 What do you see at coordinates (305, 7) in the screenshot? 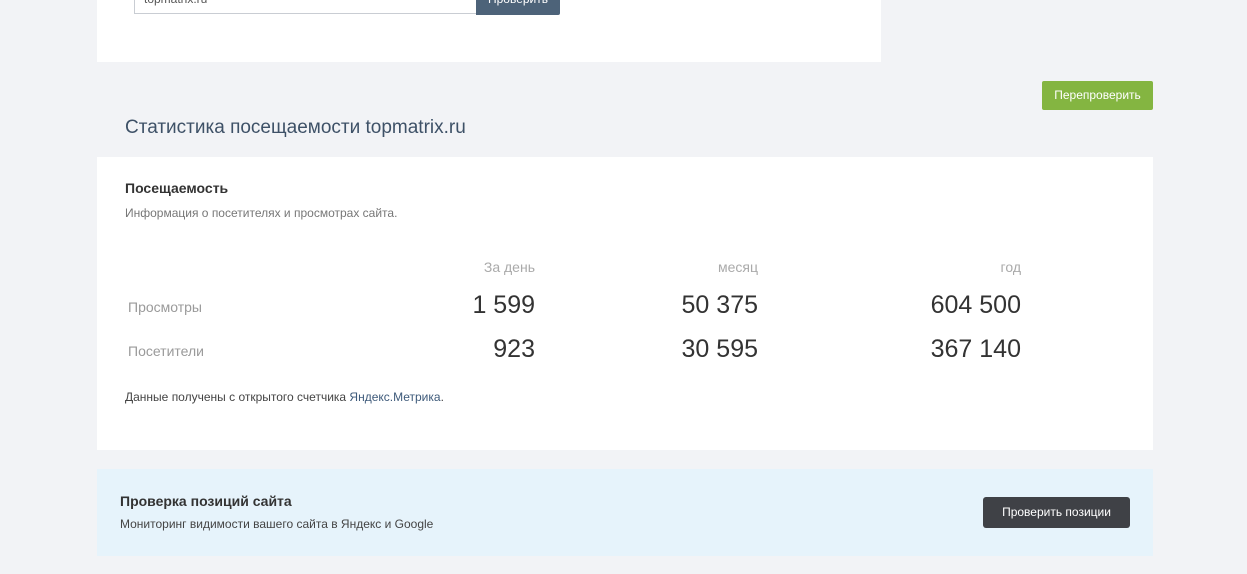
I see `url-input` at bounding box center [305, 7].